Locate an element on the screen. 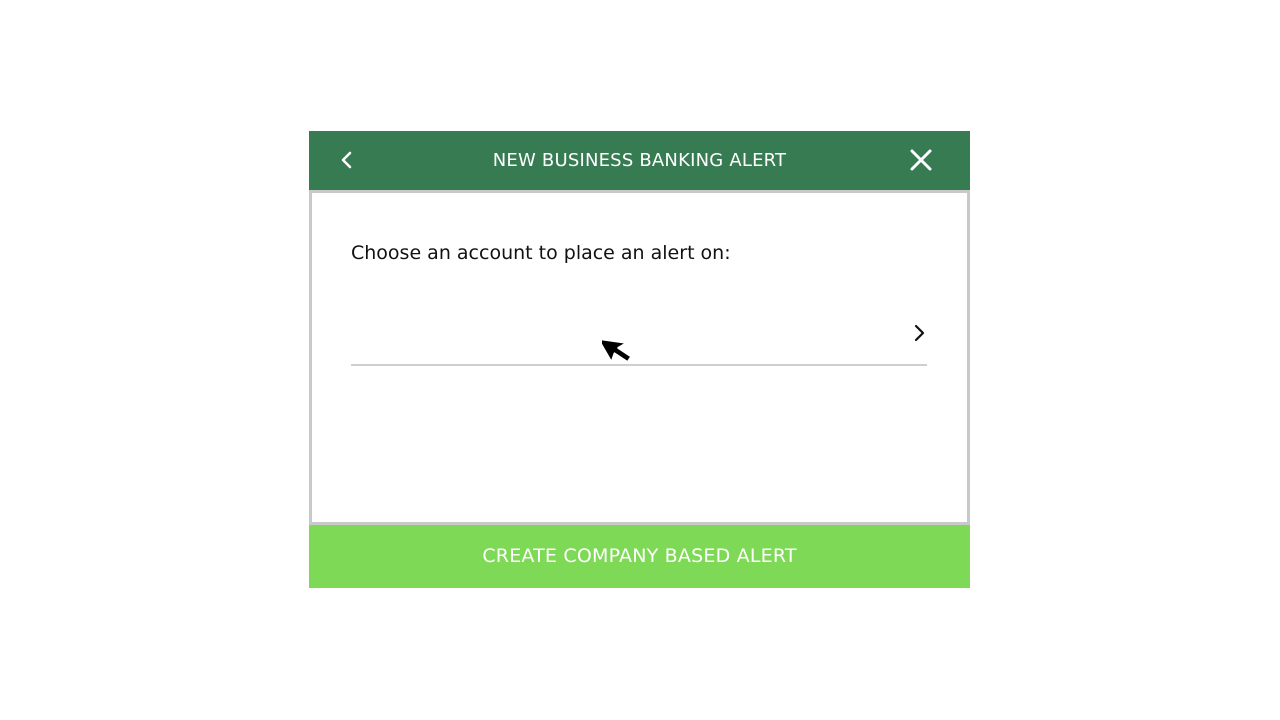 Image resolution: width=1280 pixels, height=720 pixels. create-company-alert-button: CREATE COMPANY BASED ALERT is located at coordinates (639, 556).